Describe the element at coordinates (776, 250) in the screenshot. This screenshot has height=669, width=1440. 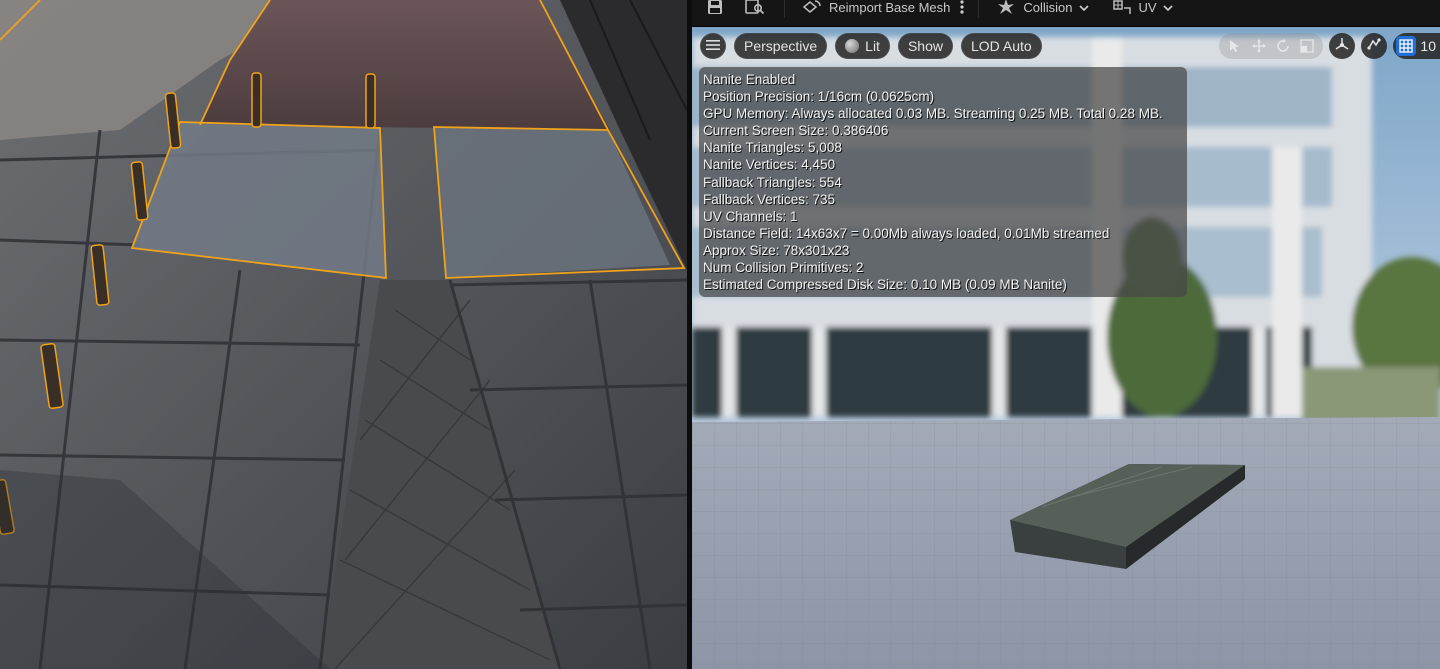
I see `stats-line: Approx Size: 78x301x23` at that location.